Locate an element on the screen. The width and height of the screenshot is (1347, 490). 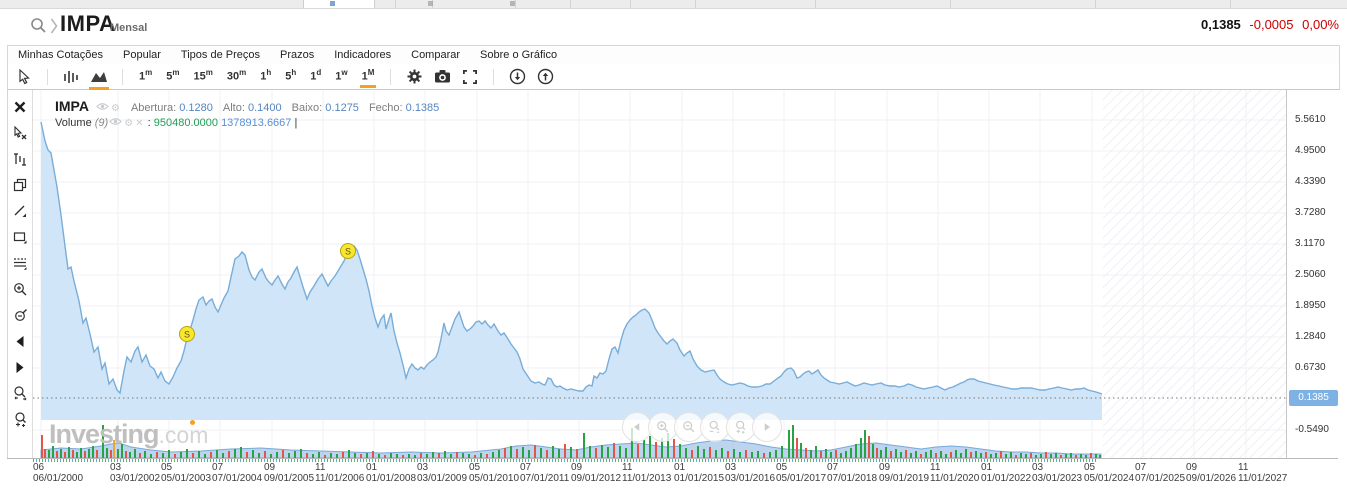
volume-end-bar: | is located at coordinates (296, 123).